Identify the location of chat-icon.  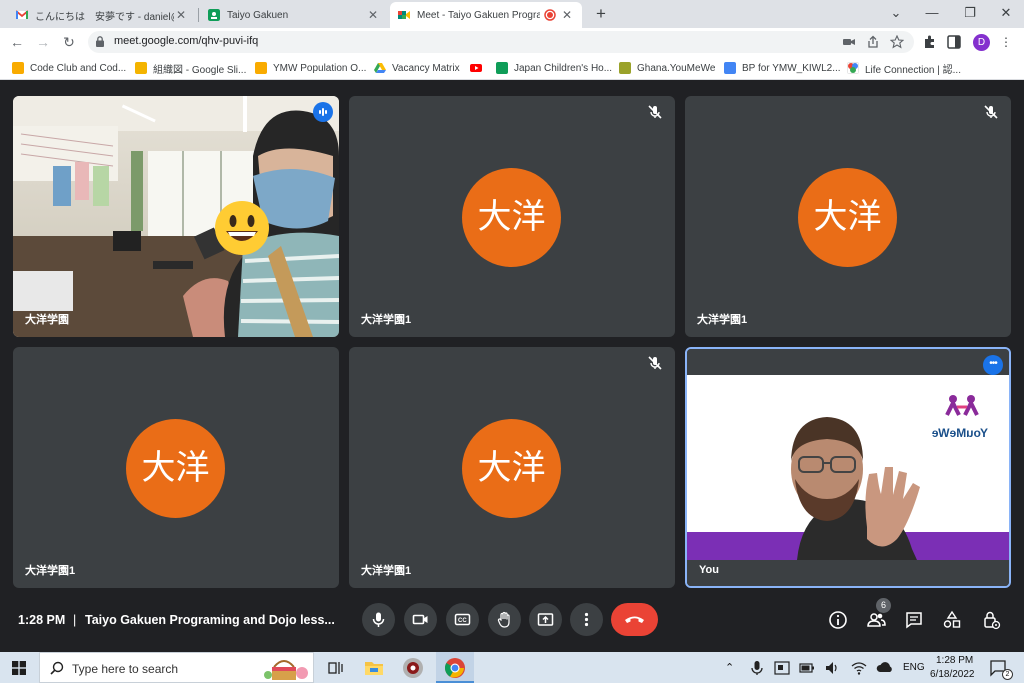
(914, 620).